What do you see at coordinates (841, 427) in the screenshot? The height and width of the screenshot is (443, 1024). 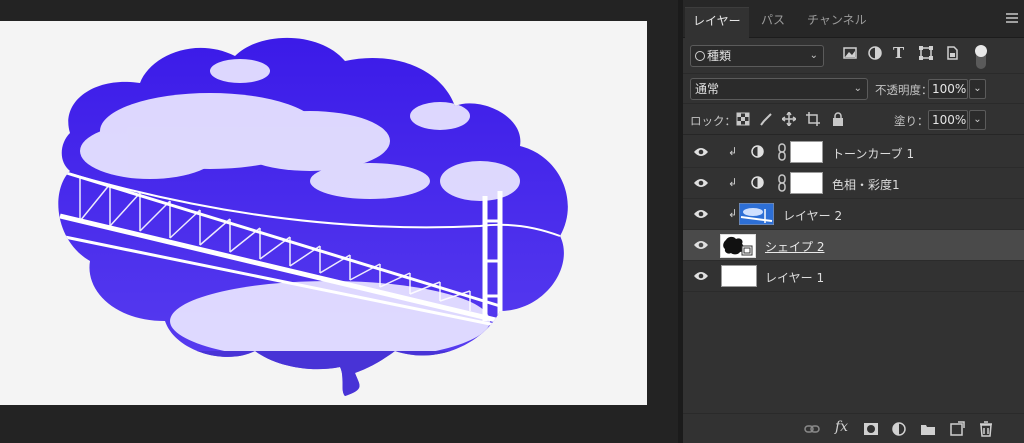 I see `fx-icon: fx` at bounding box center [841, 427].